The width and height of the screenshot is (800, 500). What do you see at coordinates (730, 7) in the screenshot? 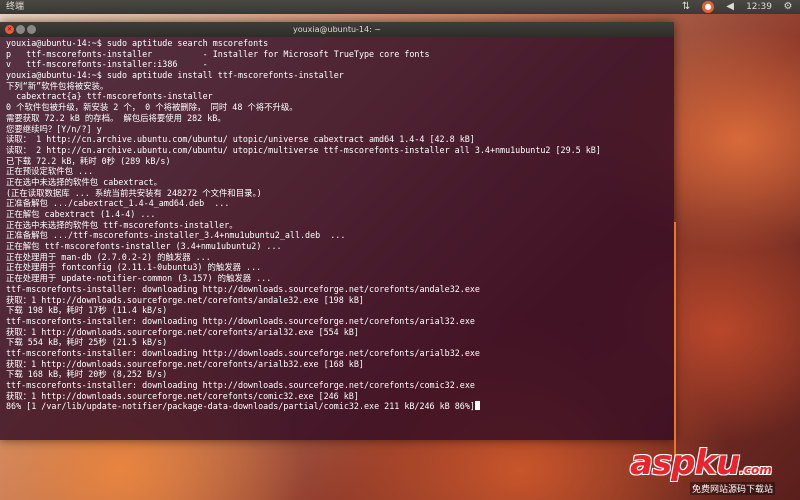
I see `volume-icon: ◀` at bounding box center [730, 7].